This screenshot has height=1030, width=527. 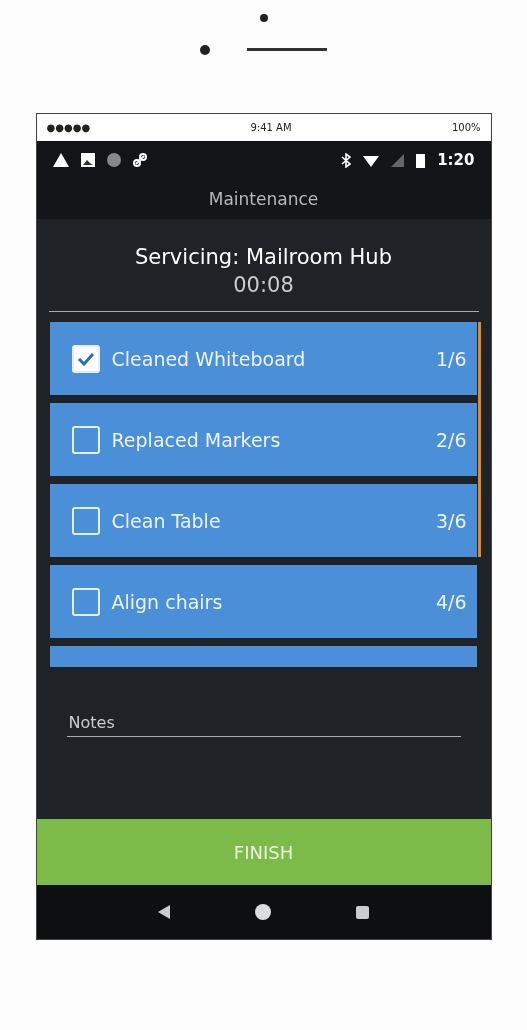 I want to click on task-label: Replaced Markers, so click(x=196, y=439).